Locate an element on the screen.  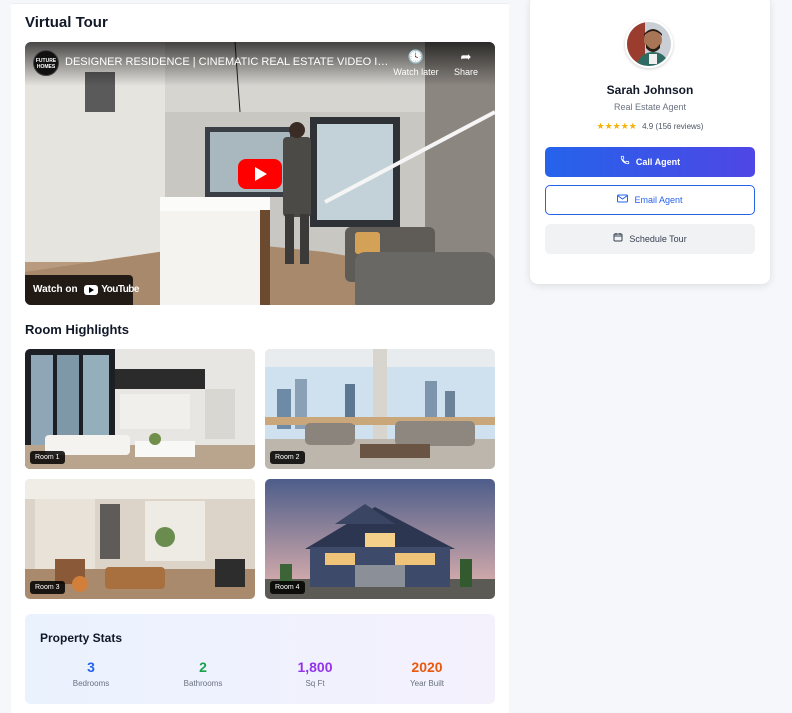
rating-text: 4.9 (156 reviews) is located at coordinates (673, 126).